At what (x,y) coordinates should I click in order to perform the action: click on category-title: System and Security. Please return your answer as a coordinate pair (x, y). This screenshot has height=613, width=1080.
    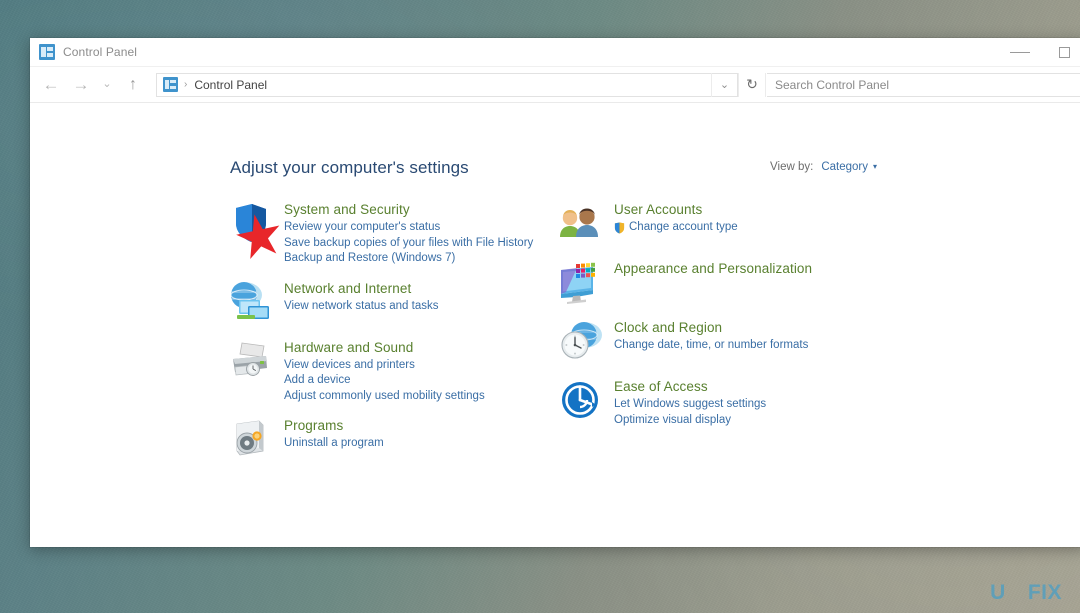
    Looking at the image, I should click on (408, 209).